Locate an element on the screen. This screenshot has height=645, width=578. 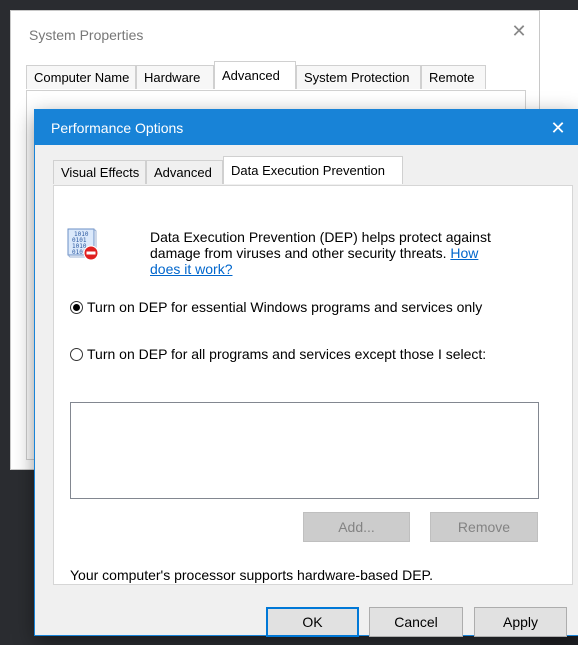
window-title: System Properties is located at coordinates (86, 35).